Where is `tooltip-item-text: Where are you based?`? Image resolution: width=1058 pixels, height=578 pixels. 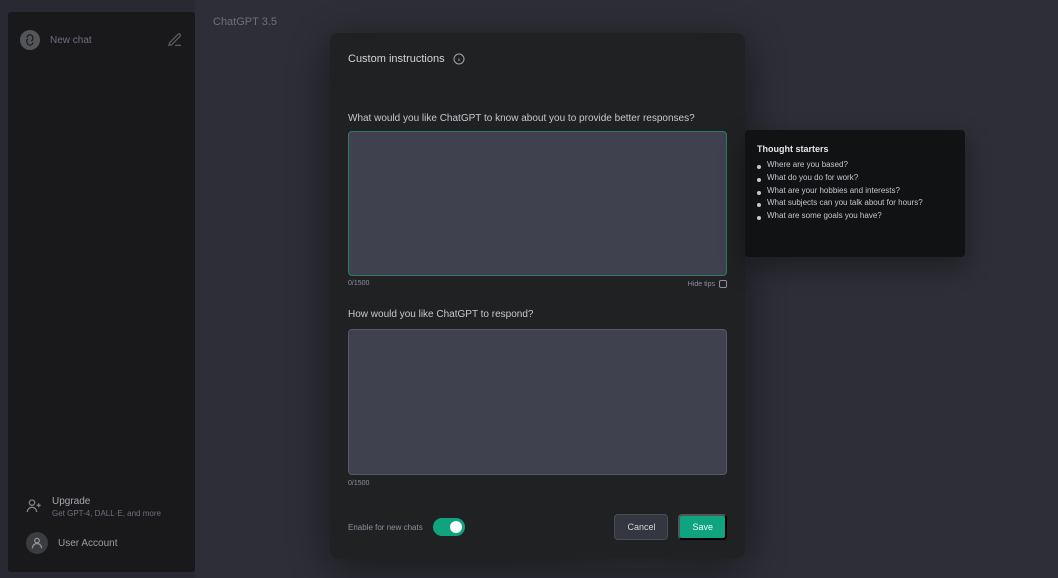 tooltip-item-text: Where are you based? is located at coordinates (807, 164).